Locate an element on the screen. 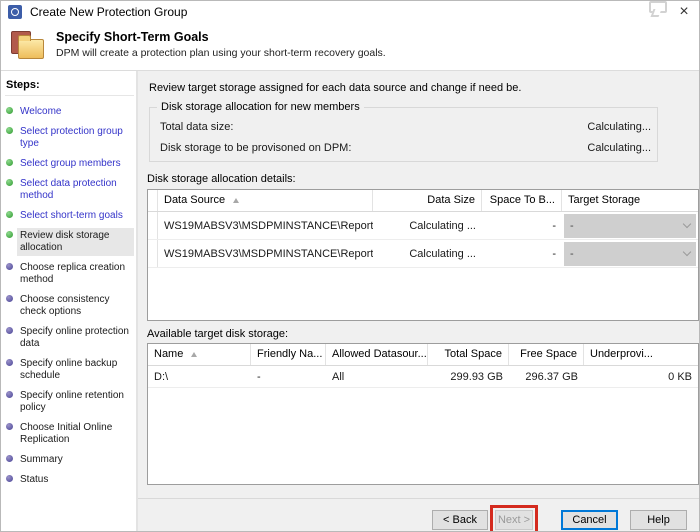 This screenshot has height=532, width=700. sidebar-item-online-retention-policy: Specify online retention policy is located at coordinates (69, 402).